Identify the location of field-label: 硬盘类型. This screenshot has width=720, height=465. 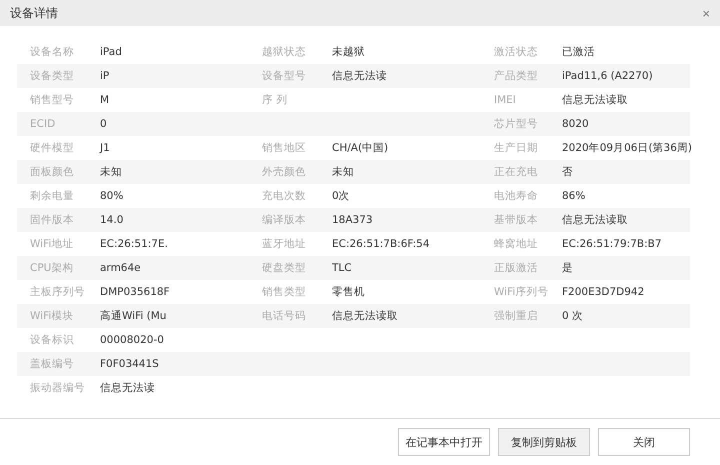
(284, 268).